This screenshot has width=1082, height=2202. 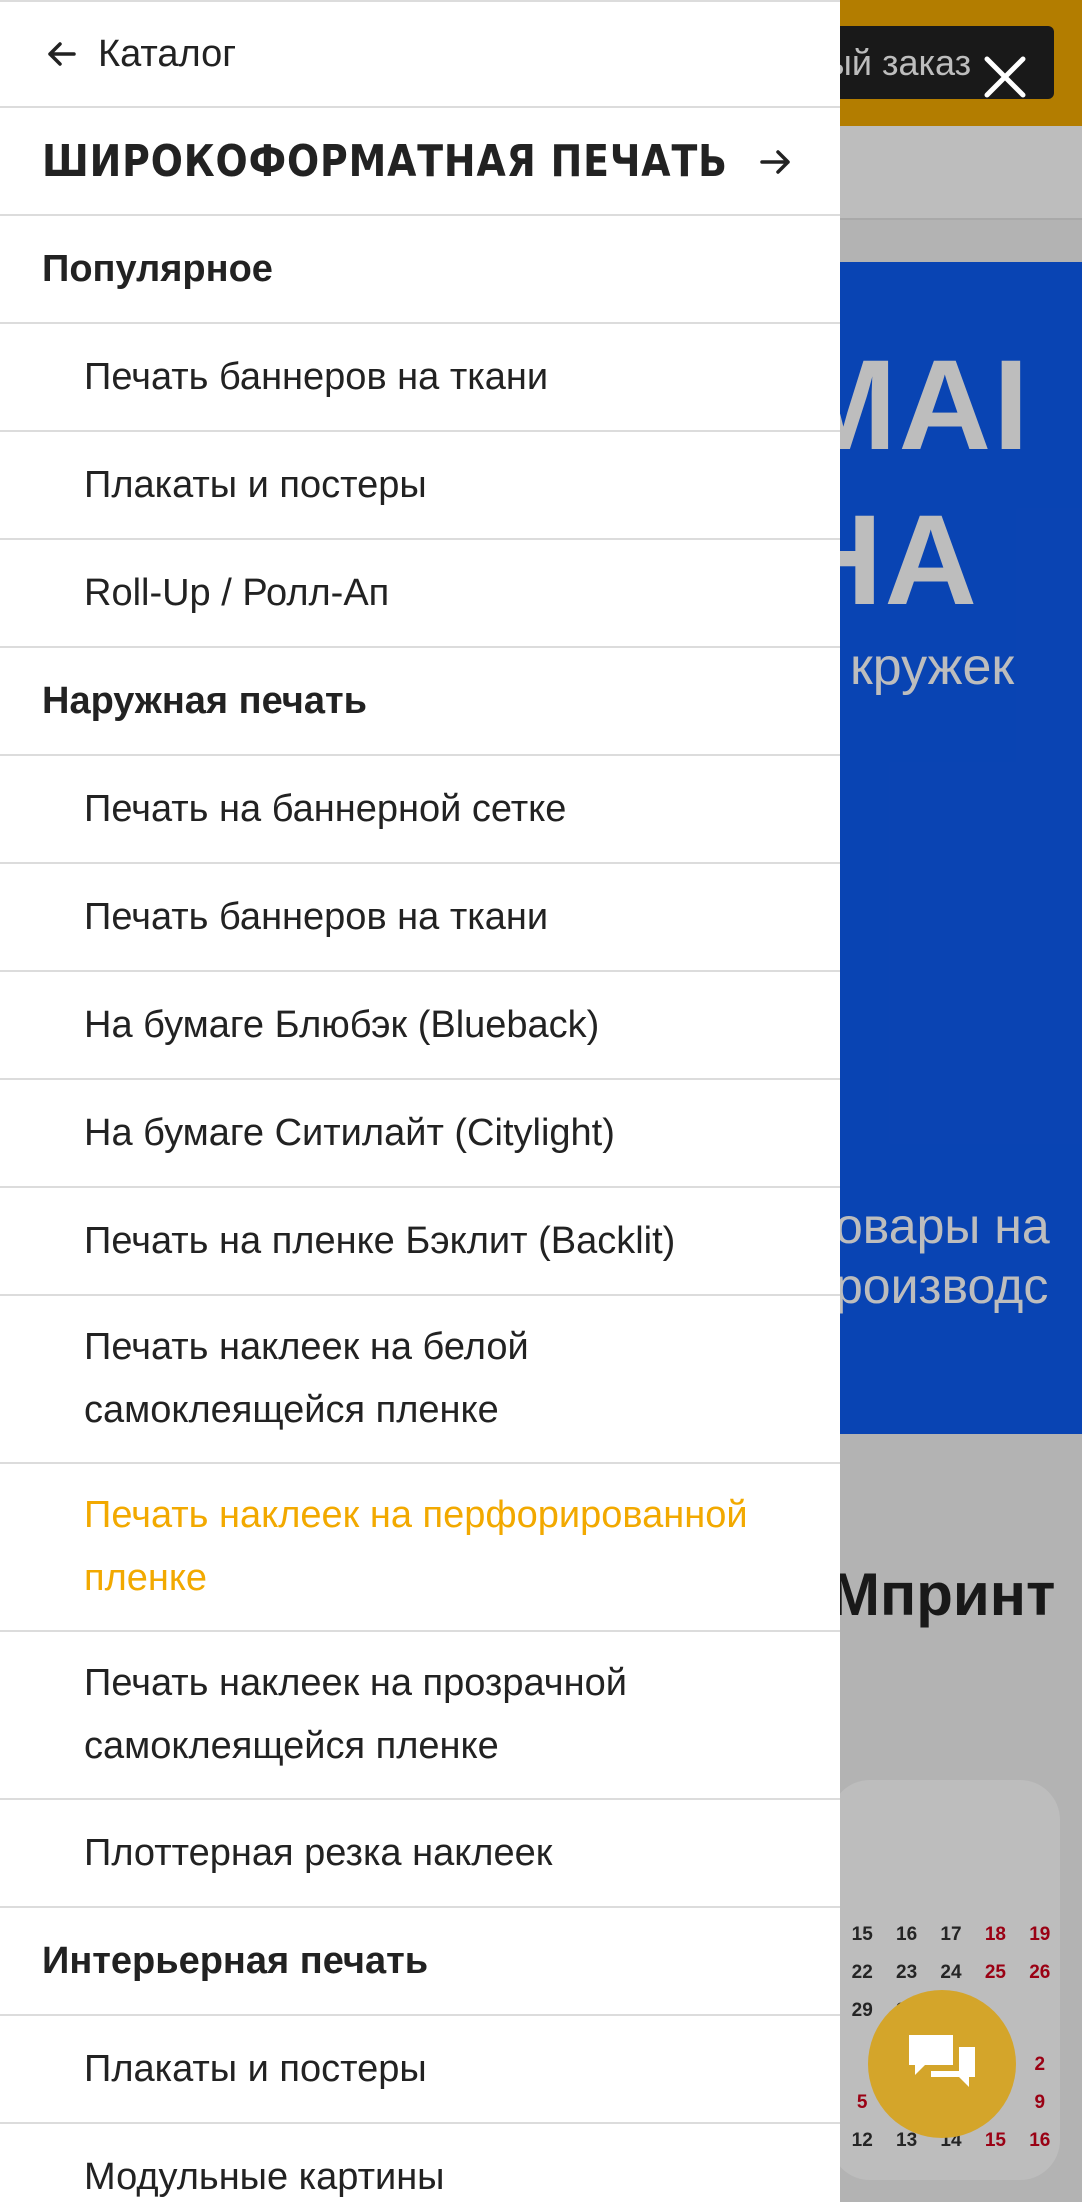 What do you see at coordinates (325, 808) in the screenshot?
I see `menu-item-label: Печать на баннерной сетке` at bounding box center [325, 808].